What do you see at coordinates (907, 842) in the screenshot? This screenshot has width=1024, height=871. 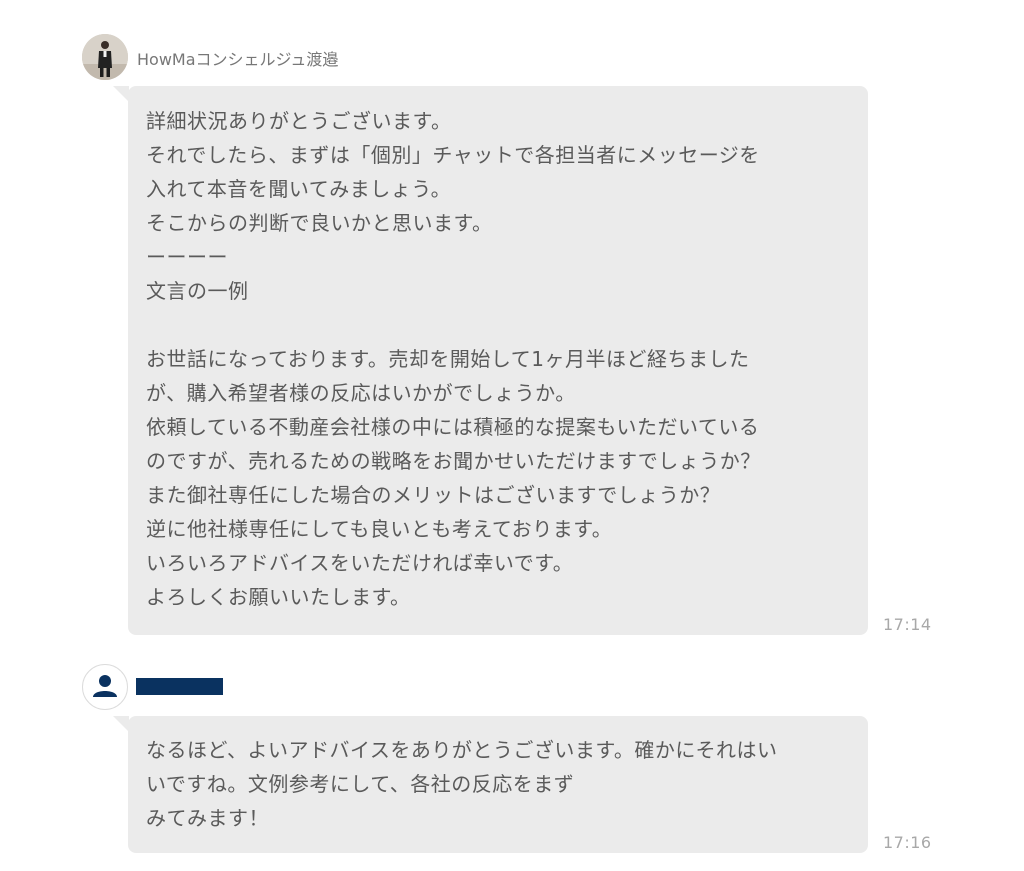 I see `message-timestamp: 17:16` at bounding box center [907, 842].